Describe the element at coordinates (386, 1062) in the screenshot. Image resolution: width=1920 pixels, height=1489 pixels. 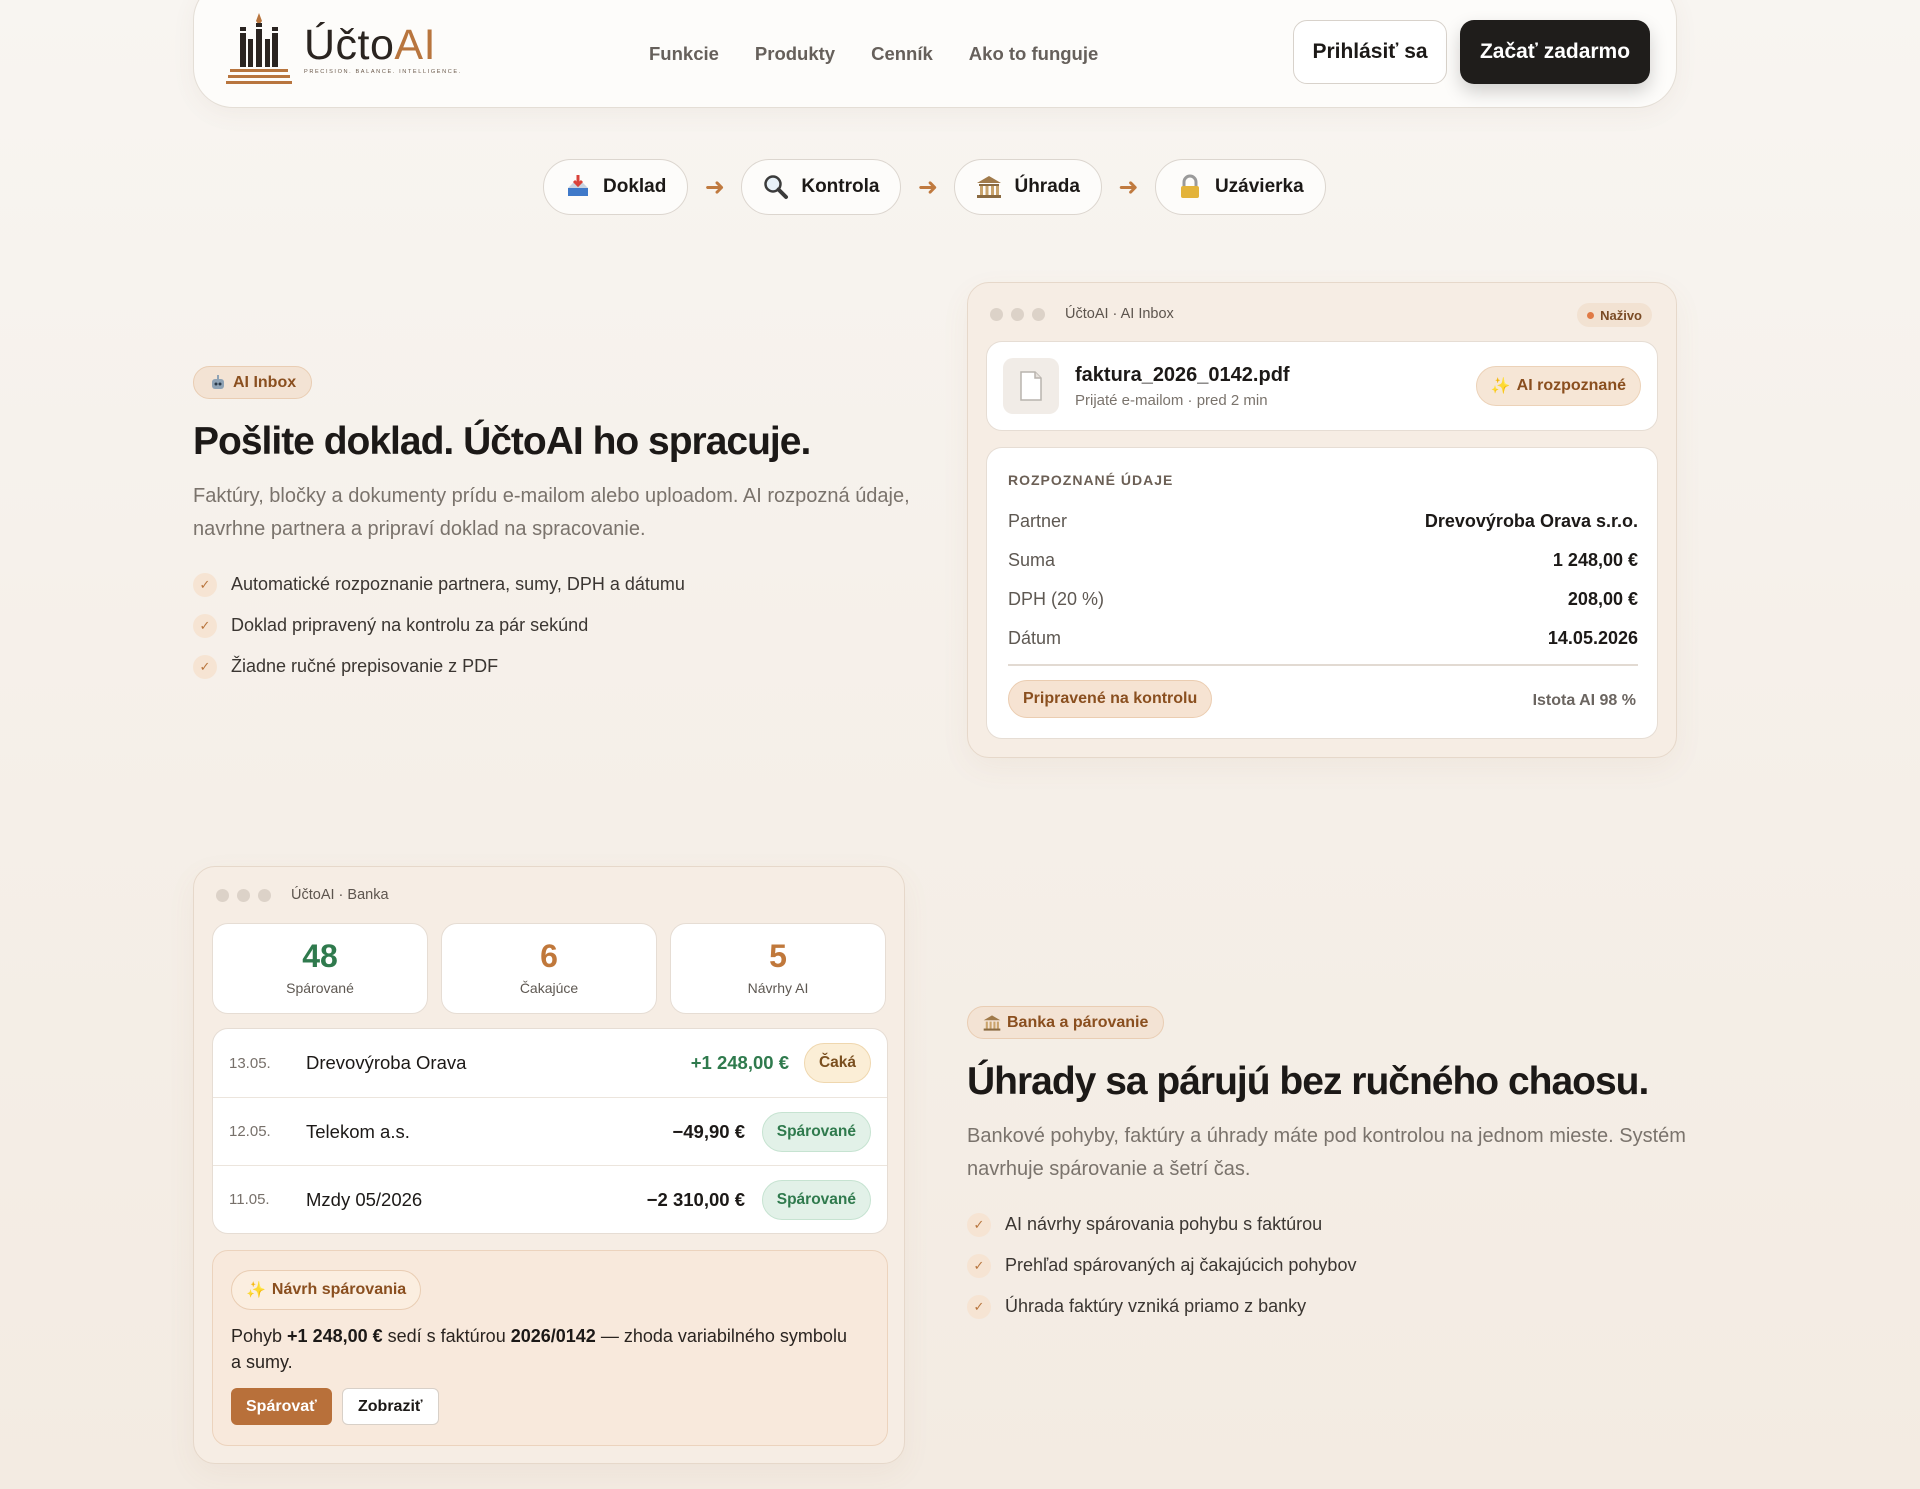
I see `tx-name: Drevovýroba Orava` at that location.